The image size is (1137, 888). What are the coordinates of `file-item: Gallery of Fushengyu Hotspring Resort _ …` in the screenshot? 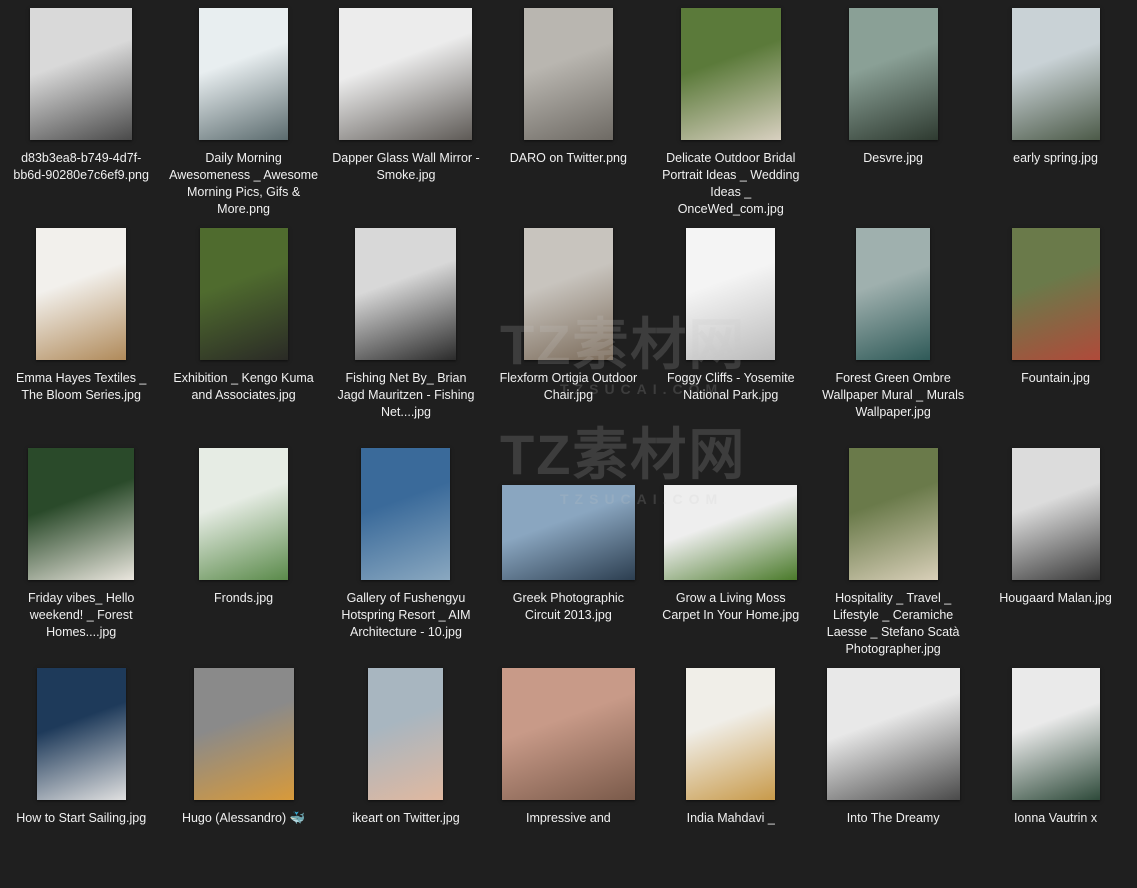 It's located at (406, 558).